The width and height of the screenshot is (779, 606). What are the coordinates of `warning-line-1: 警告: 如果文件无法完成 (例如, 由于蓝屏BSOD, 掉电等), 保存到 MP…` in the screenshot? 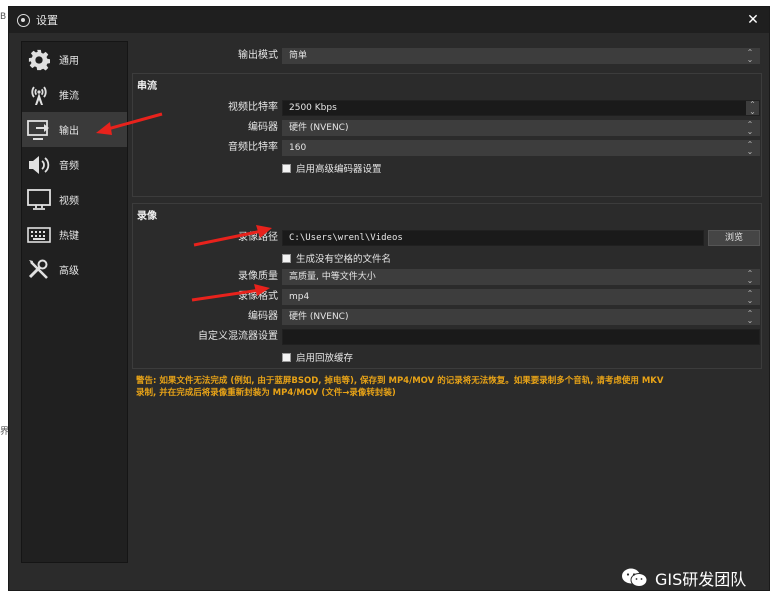 It's located at (400, 381).